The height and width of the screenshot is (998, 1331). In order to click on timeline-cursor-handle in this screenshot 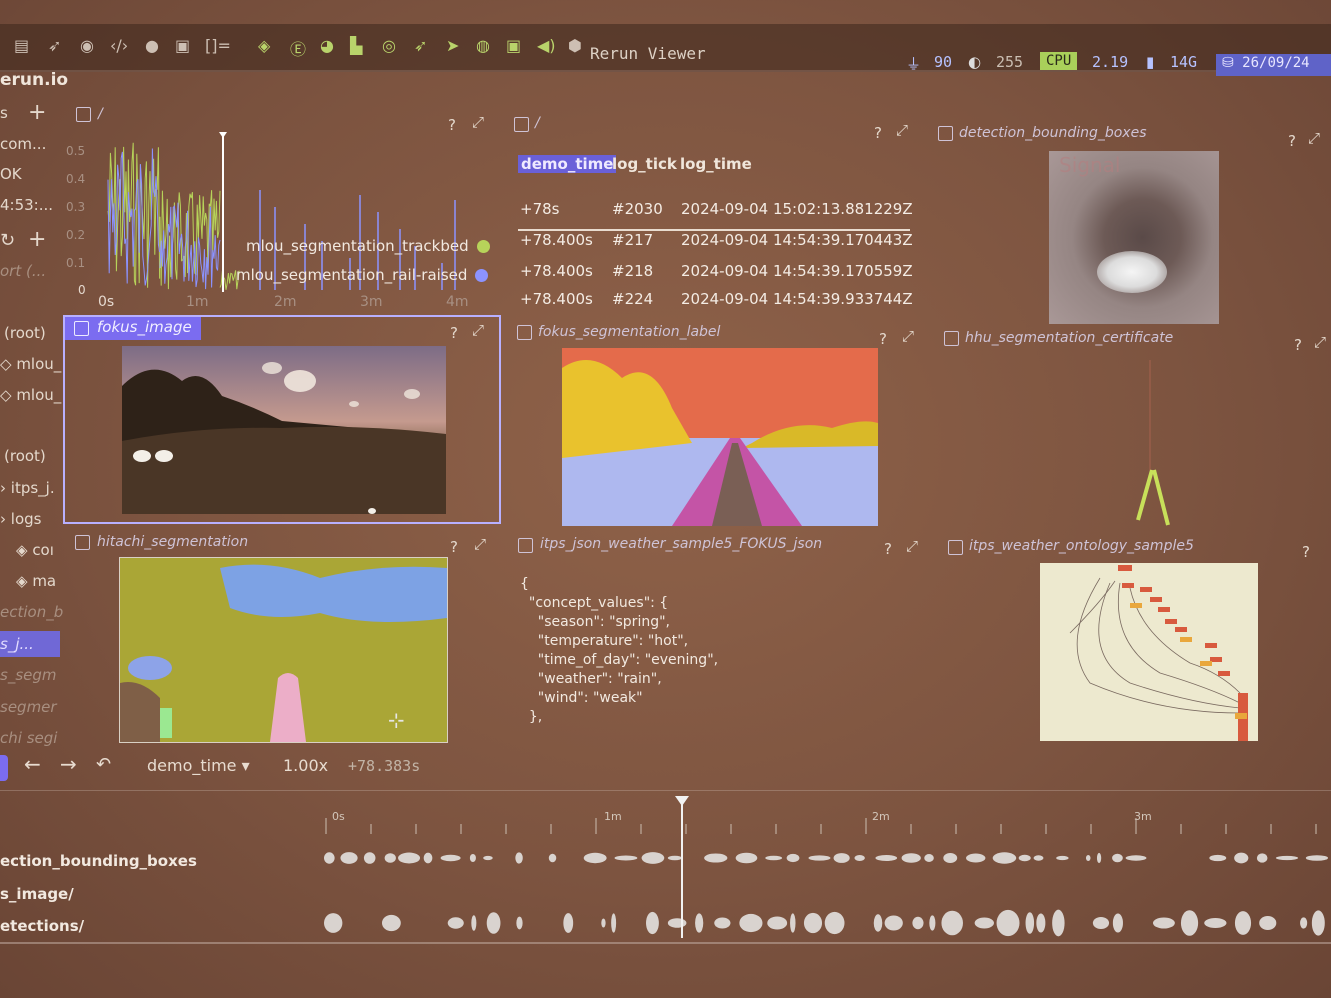, I will do `click(682, 801)`.